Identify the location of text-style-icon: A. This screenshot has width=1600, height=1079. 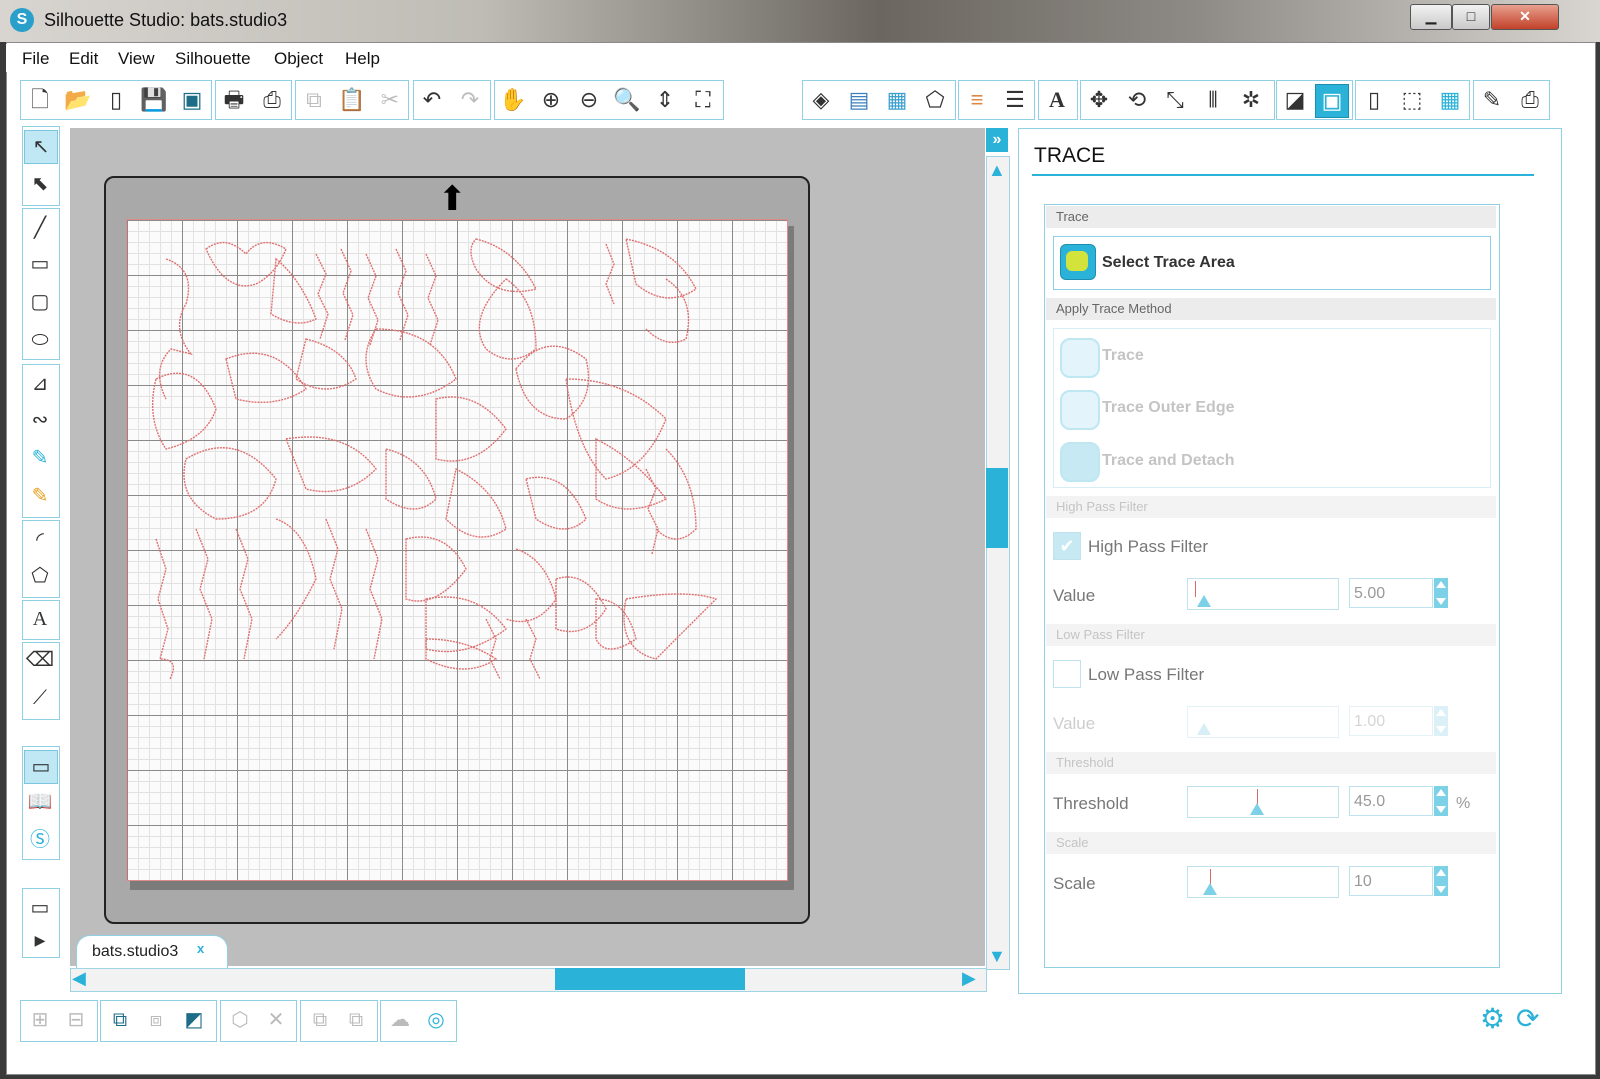
(1057, 100).